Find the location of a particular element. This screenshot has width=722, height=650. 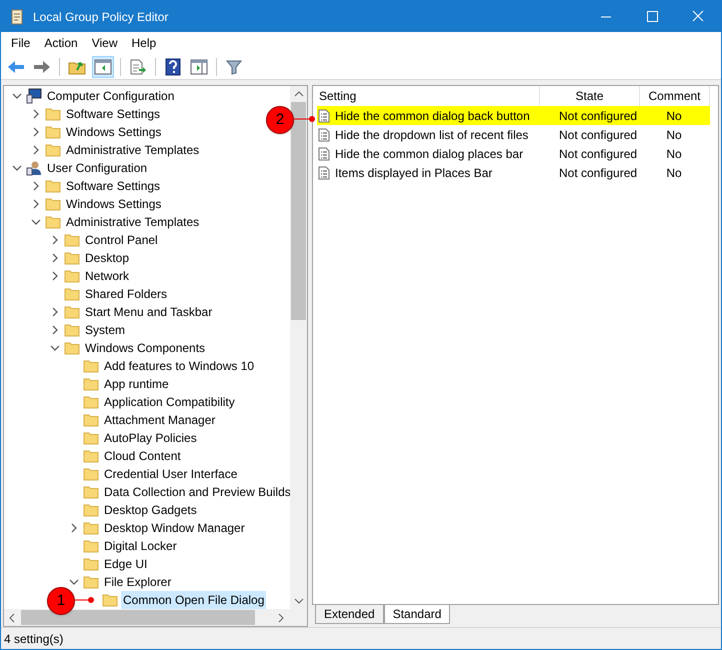

console-tree-icon is located at coordinates (103, 66).